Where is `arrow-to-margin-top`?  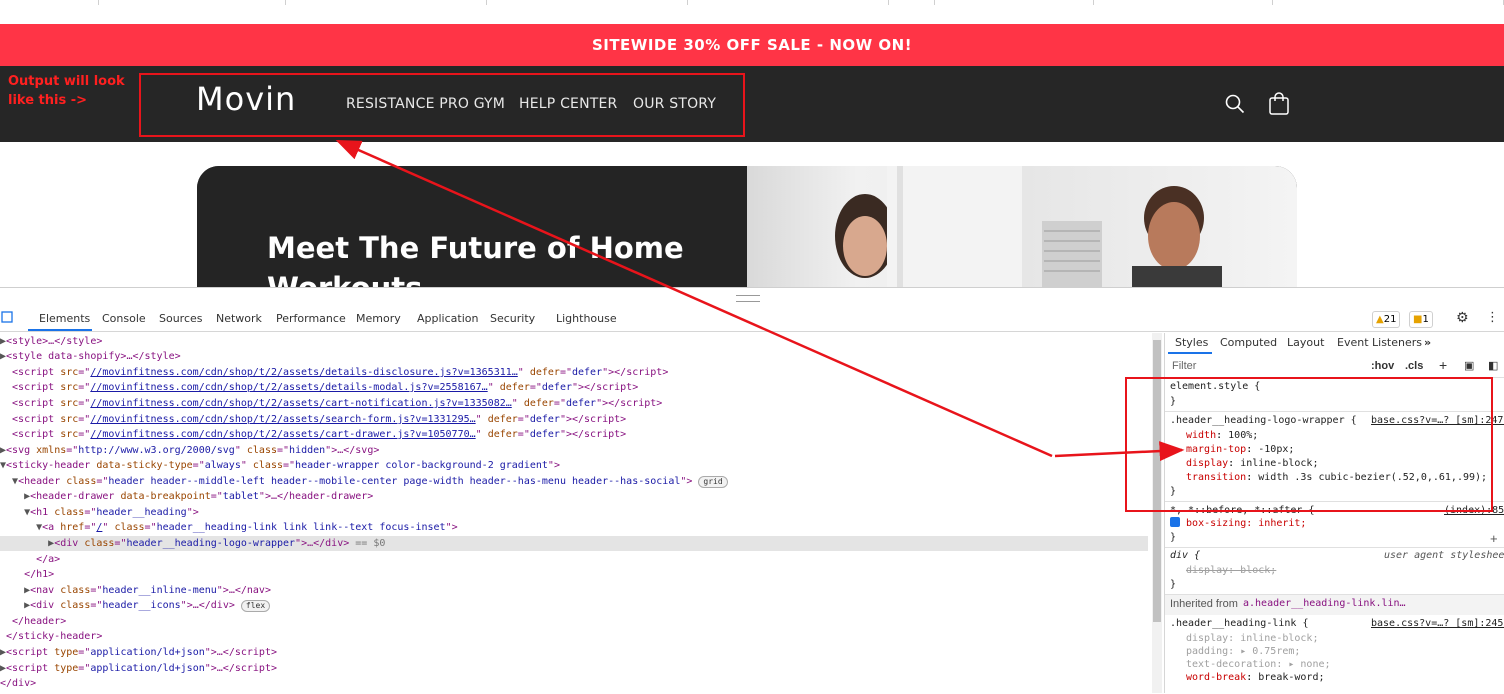 arrow-to-margin-top is located at coordinates (1119, 451).